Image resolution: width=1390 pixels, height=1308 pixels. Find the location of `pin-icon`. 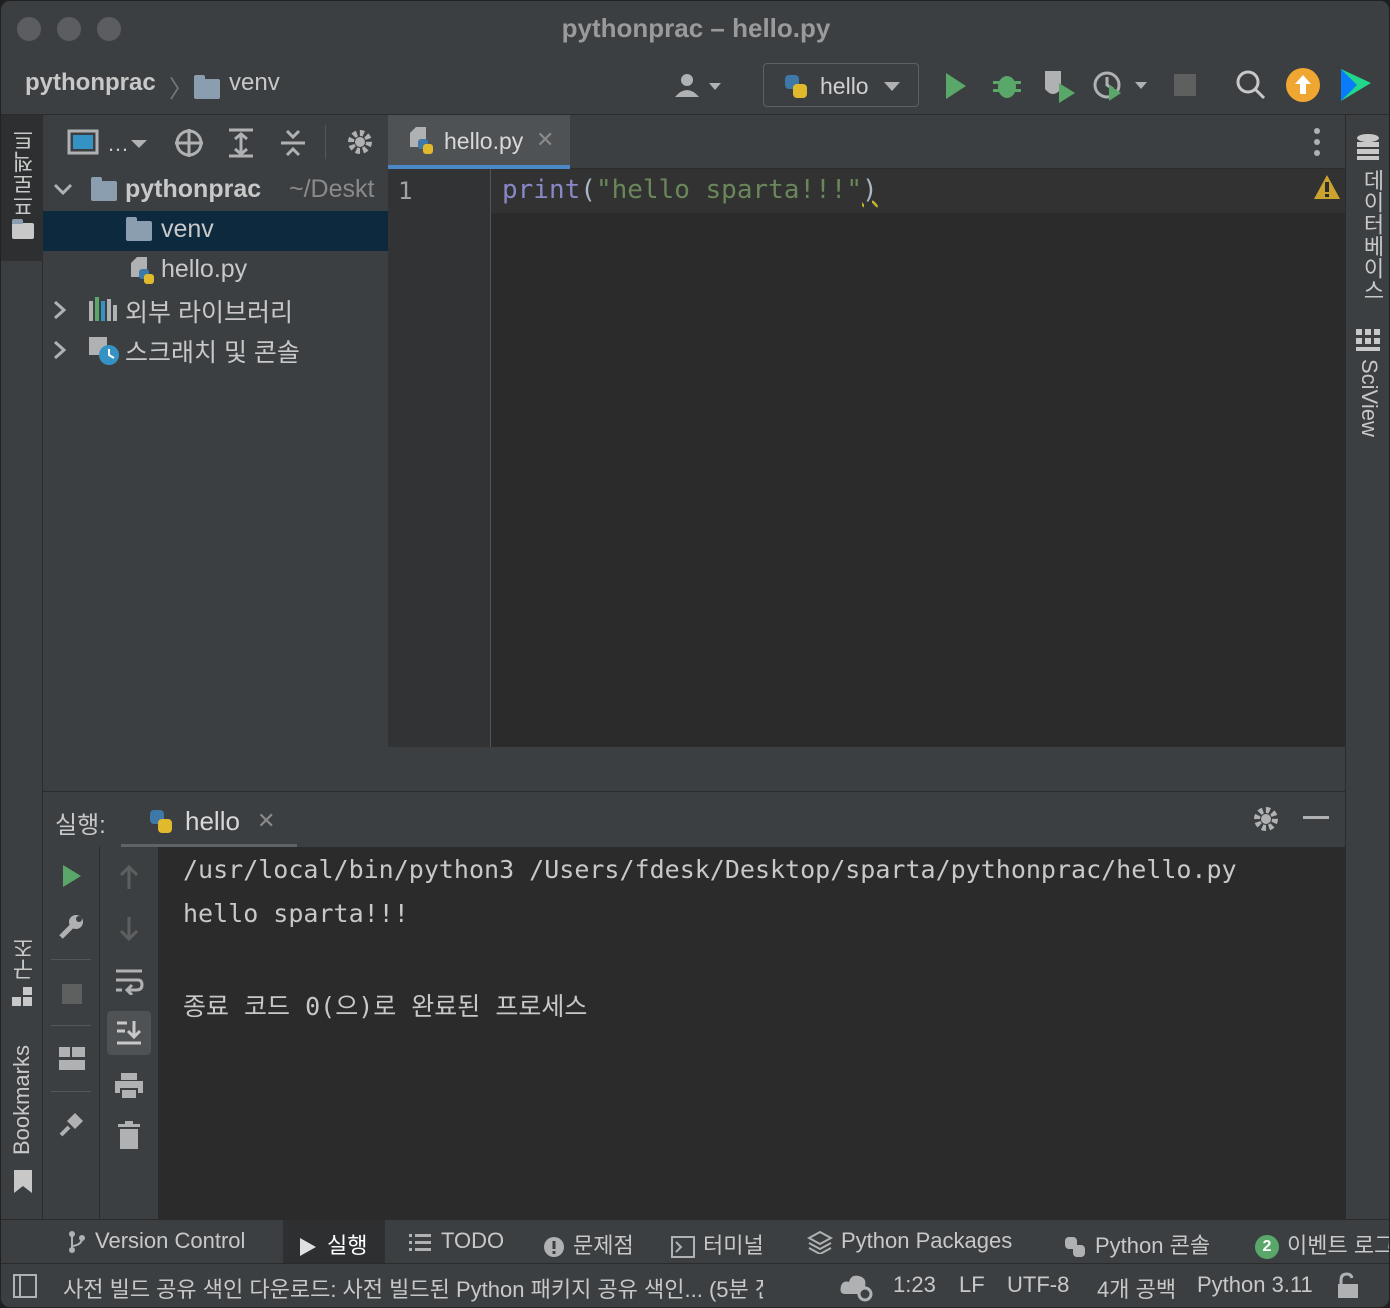

pin-icon is located at coordinates (72, 1124).